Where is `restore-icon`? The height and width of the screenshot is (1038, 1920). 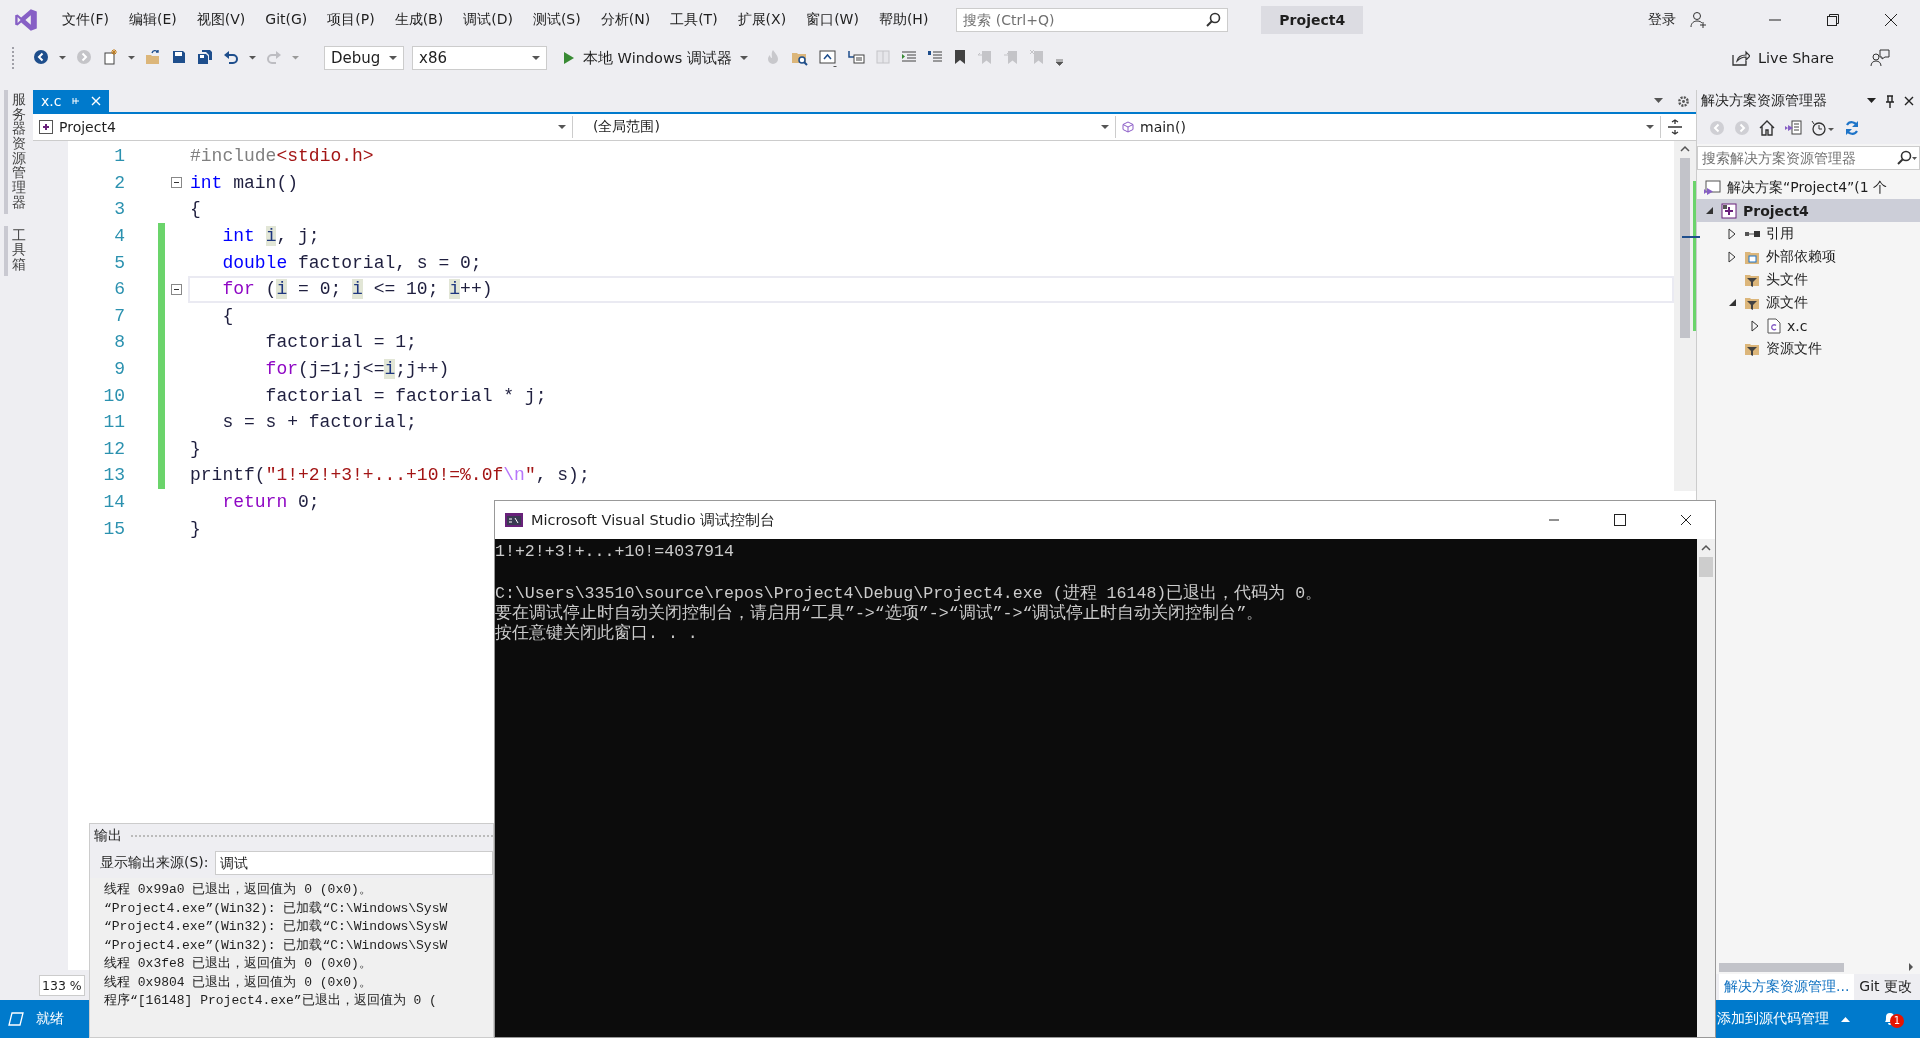 restore-icon is located at coordinates (1833, 20).